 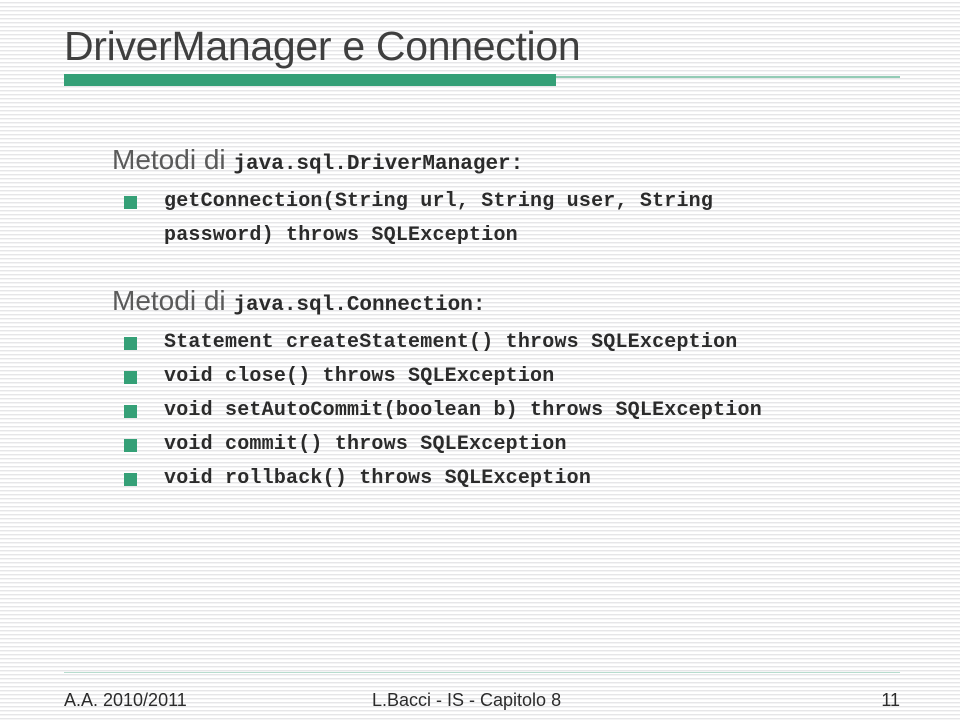 I want to click on list-item: void commit() throws SQLException, so click(x=512, y=445).